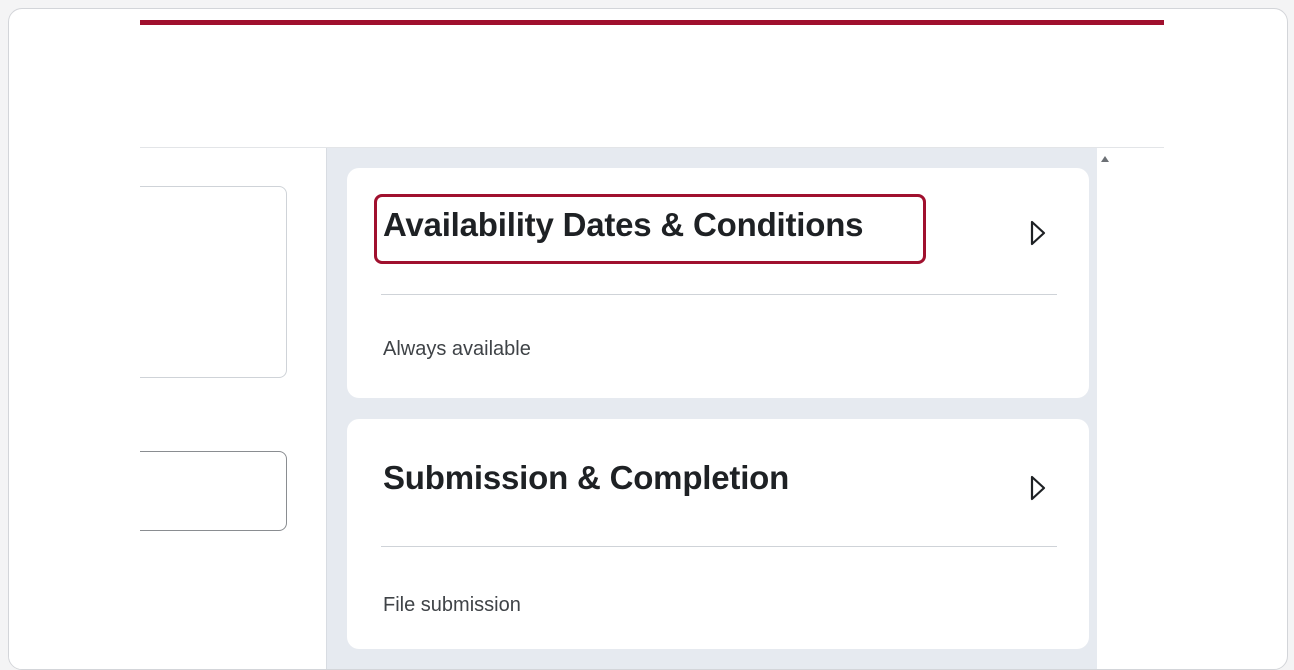 The width and height of the screenshot is (1294, 670). What do you see at coordinates (586, 478) in the screenshot?
I see `card-title: Submission & Completion` at bounding box center [586, 478].